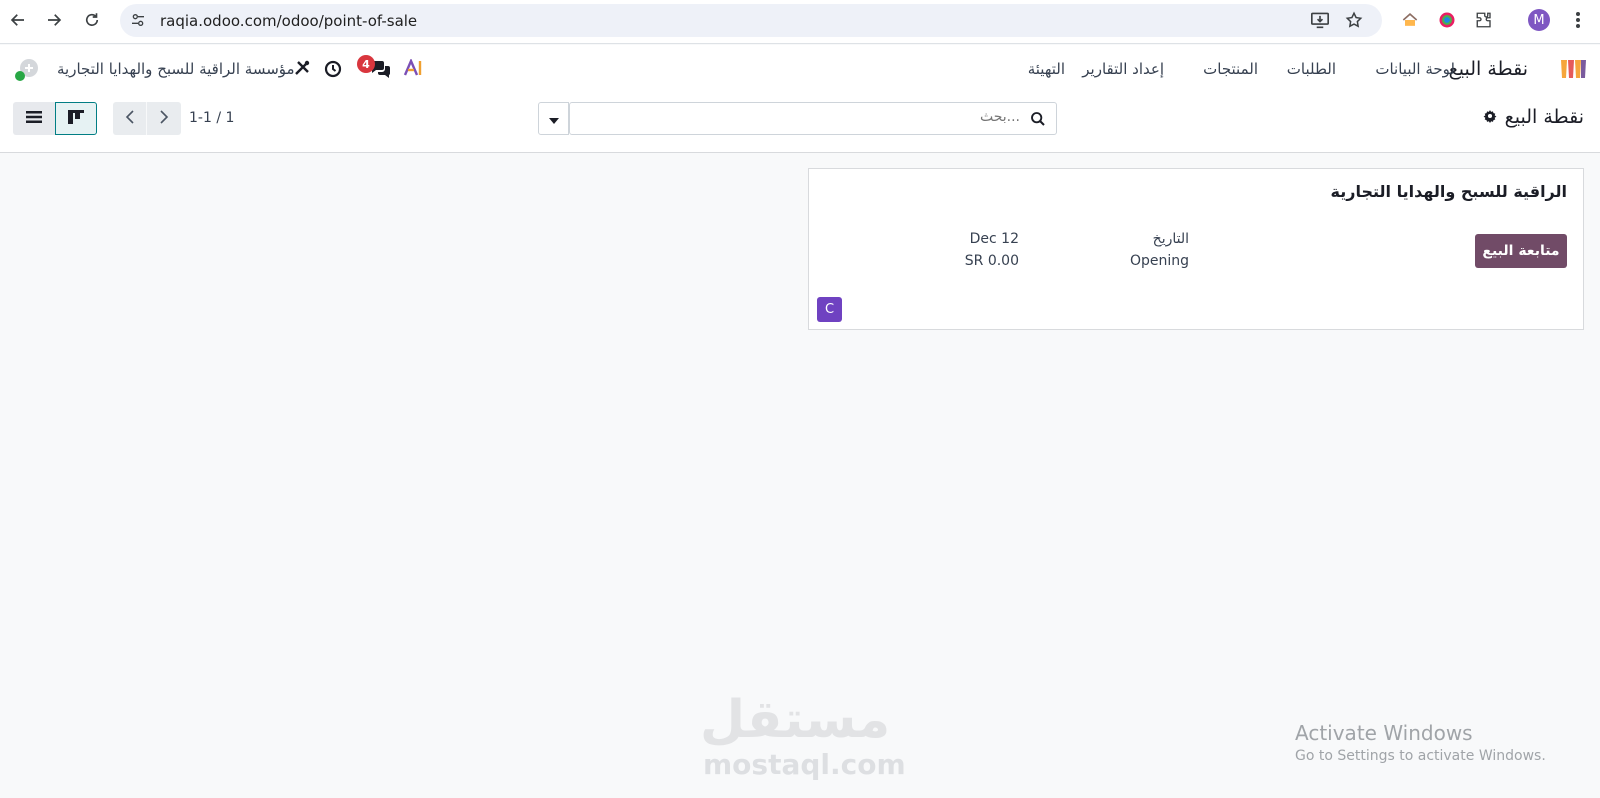 This screenshot has width=1600, height=798. What do you see at coordinates (1490, 117) in the screenshot?
I see `gear-icon` at bounding box center [1490, 117].